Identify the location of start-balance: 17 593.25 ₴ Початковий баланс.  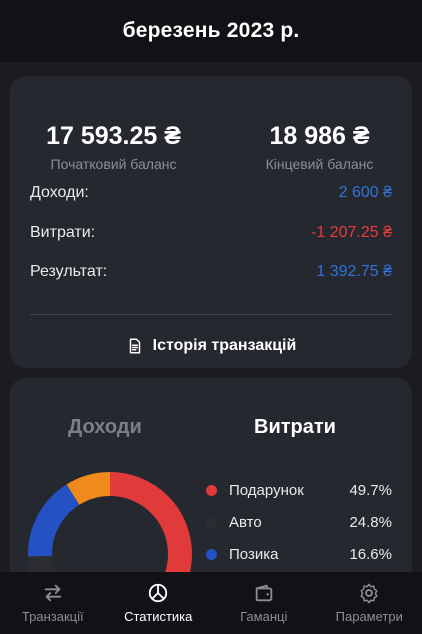
(110, 147).